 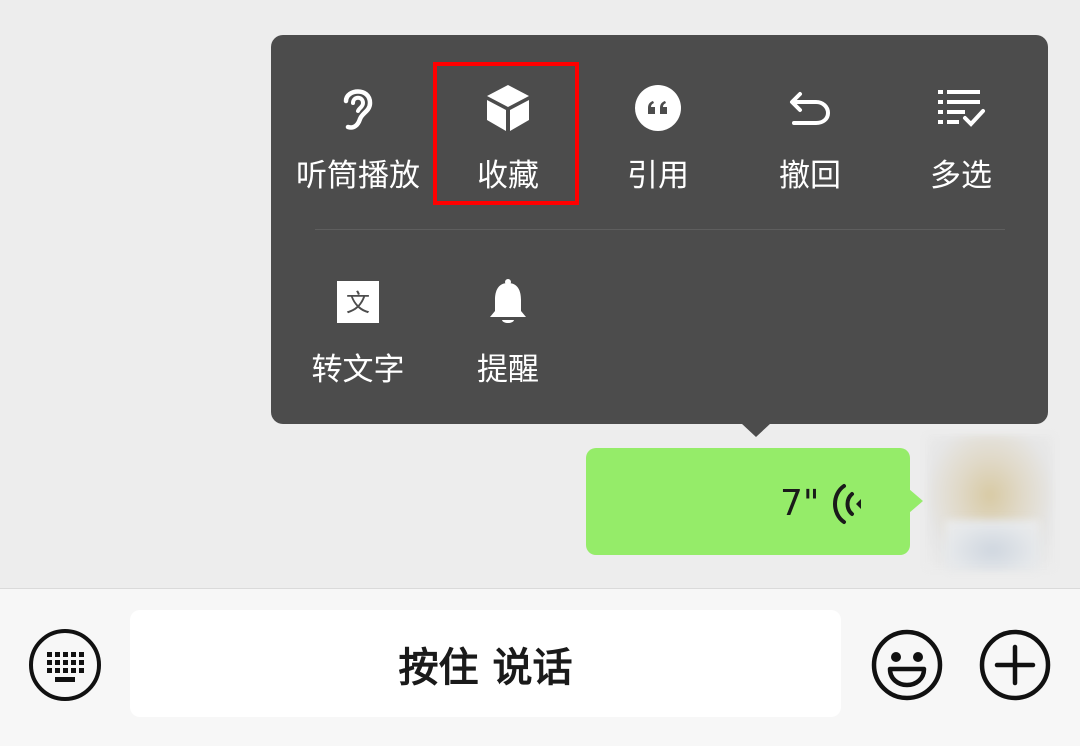 I want to click on emoji-icon, so click(x=907, y=667).